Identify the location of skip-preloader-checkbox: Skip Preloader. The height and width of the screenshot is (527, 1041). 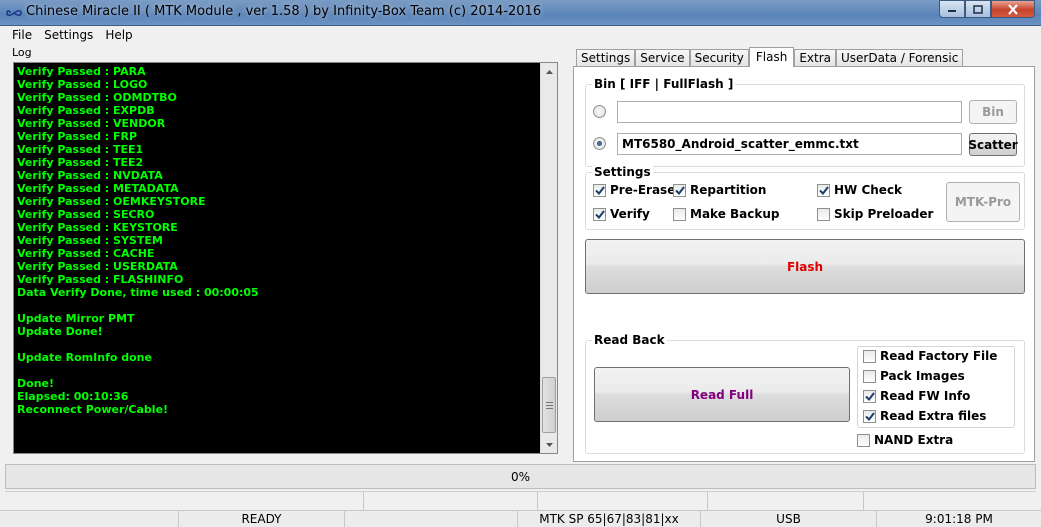
(875, 214).